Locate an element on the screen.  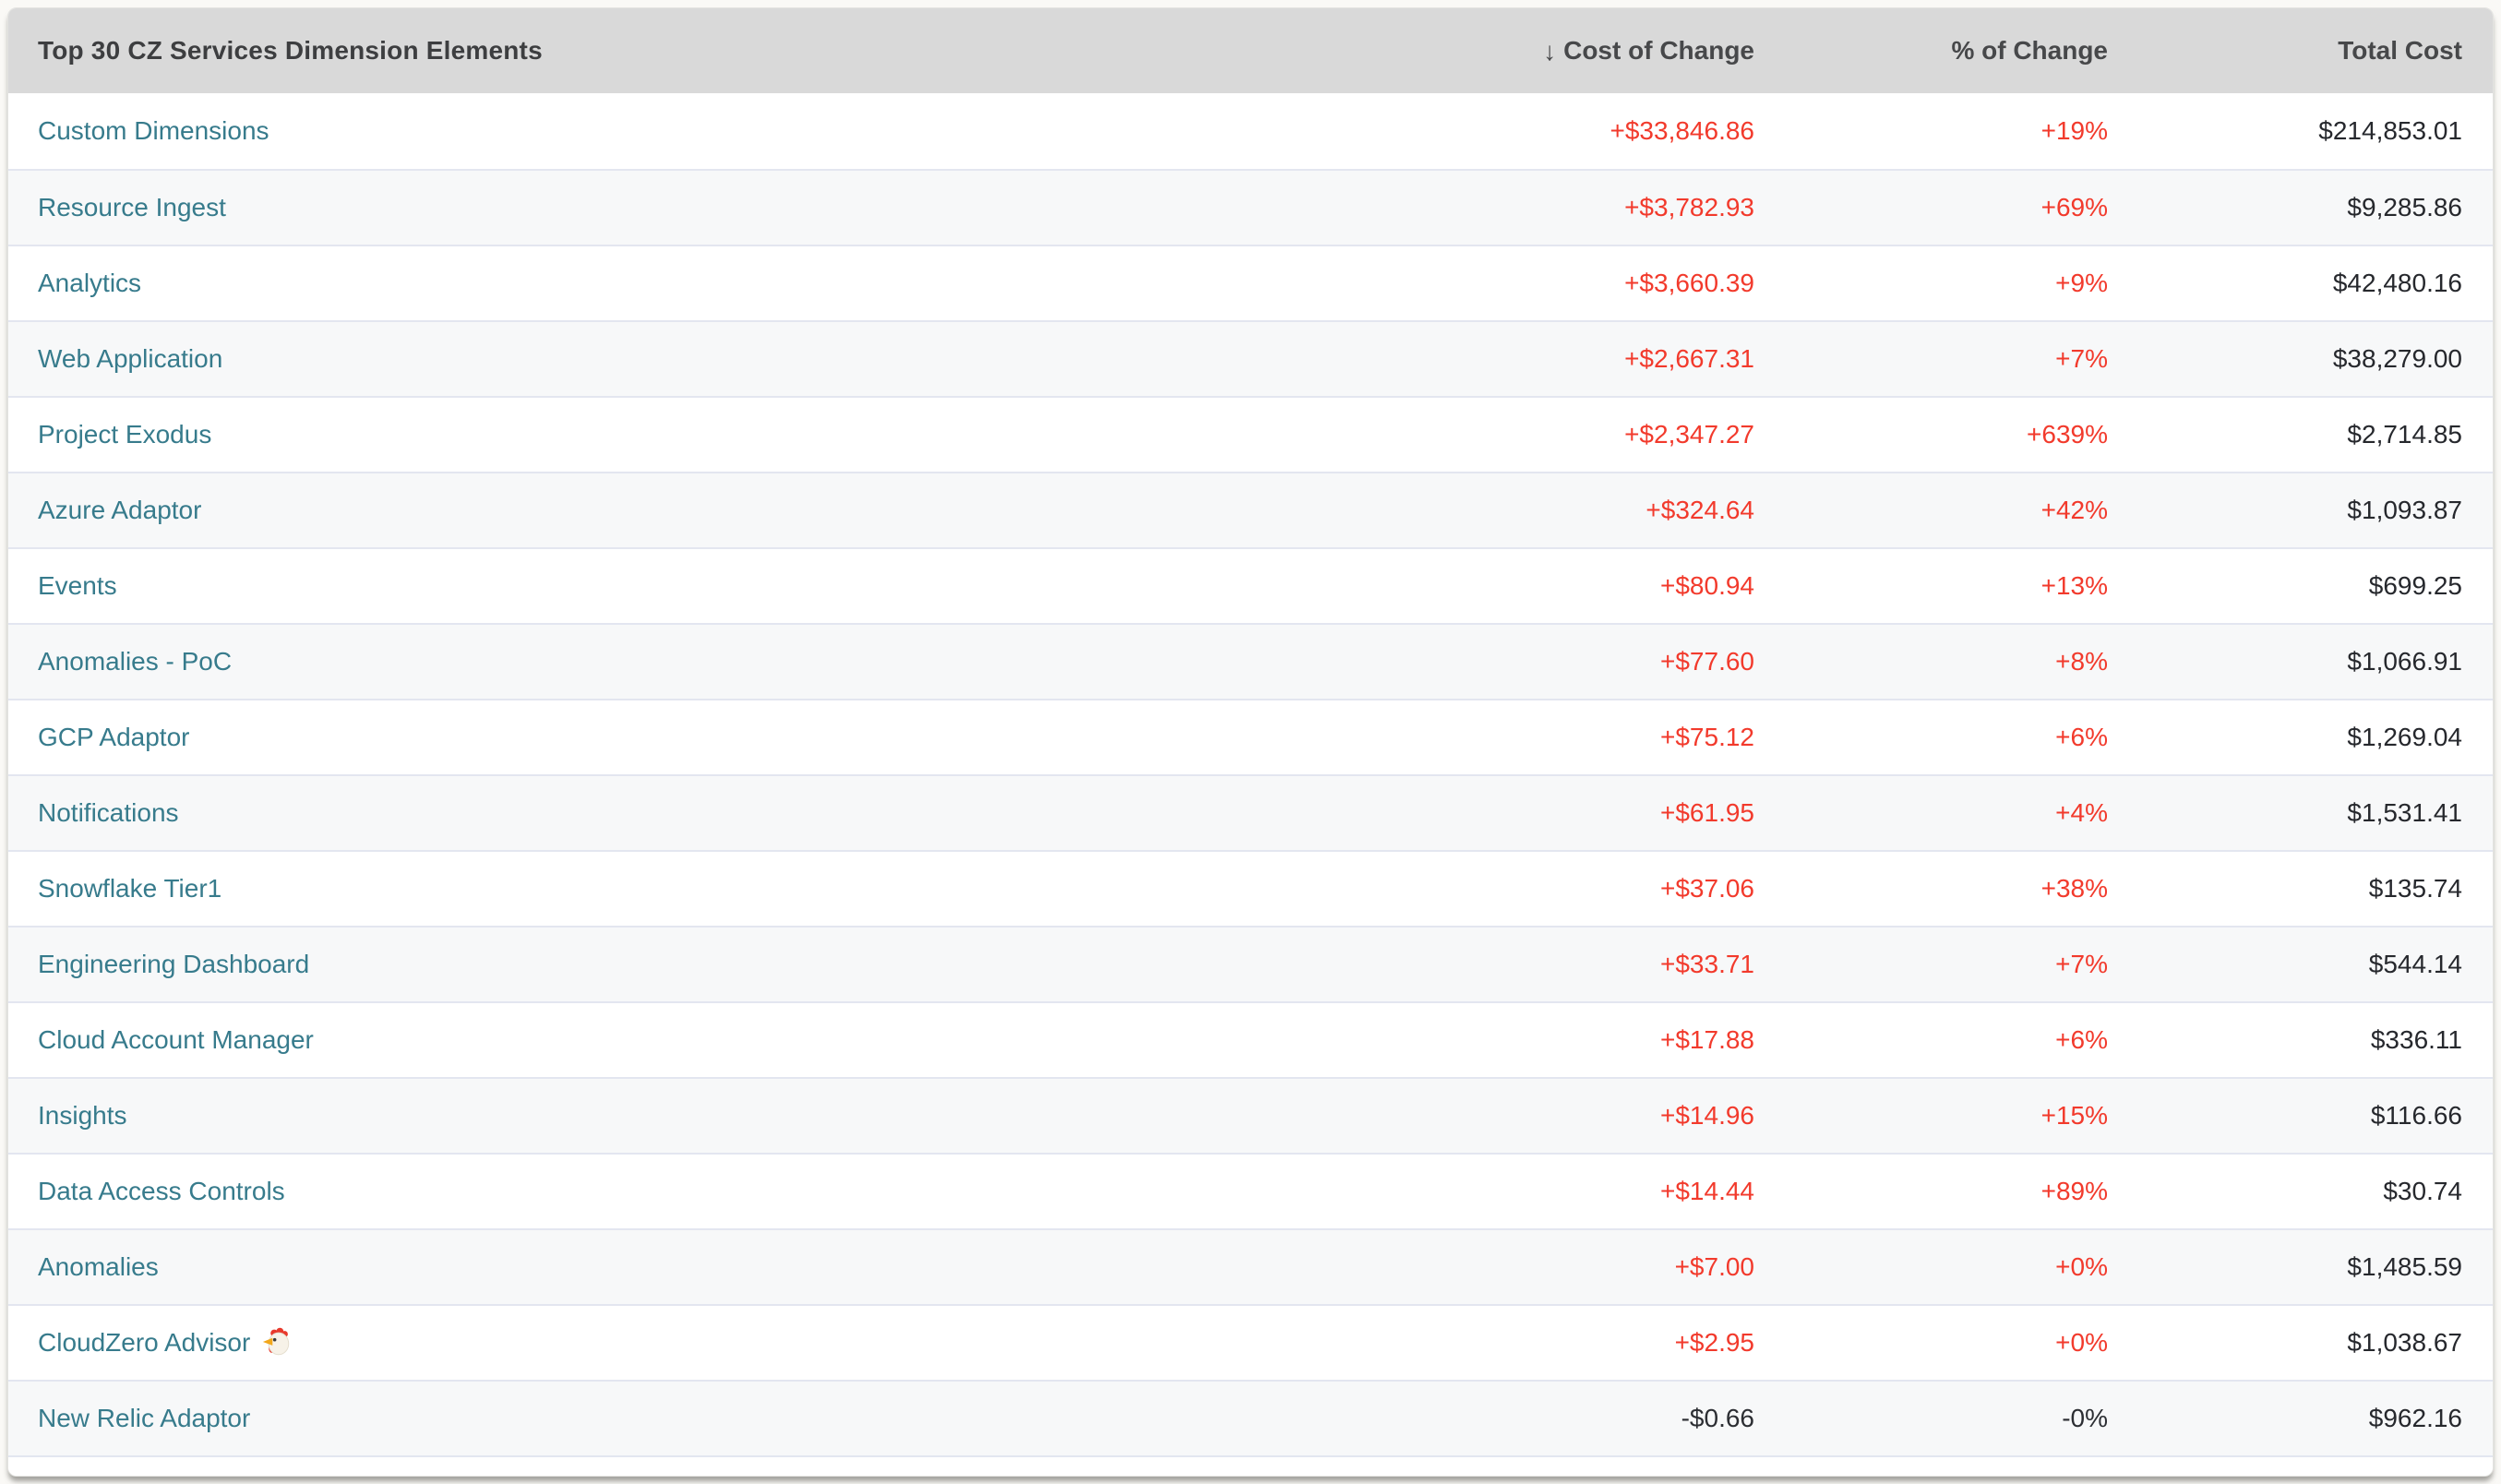
table-row: Azure Adaptor +$324.64 +42% $1,093.87 is located at coordinates (1250, 509).